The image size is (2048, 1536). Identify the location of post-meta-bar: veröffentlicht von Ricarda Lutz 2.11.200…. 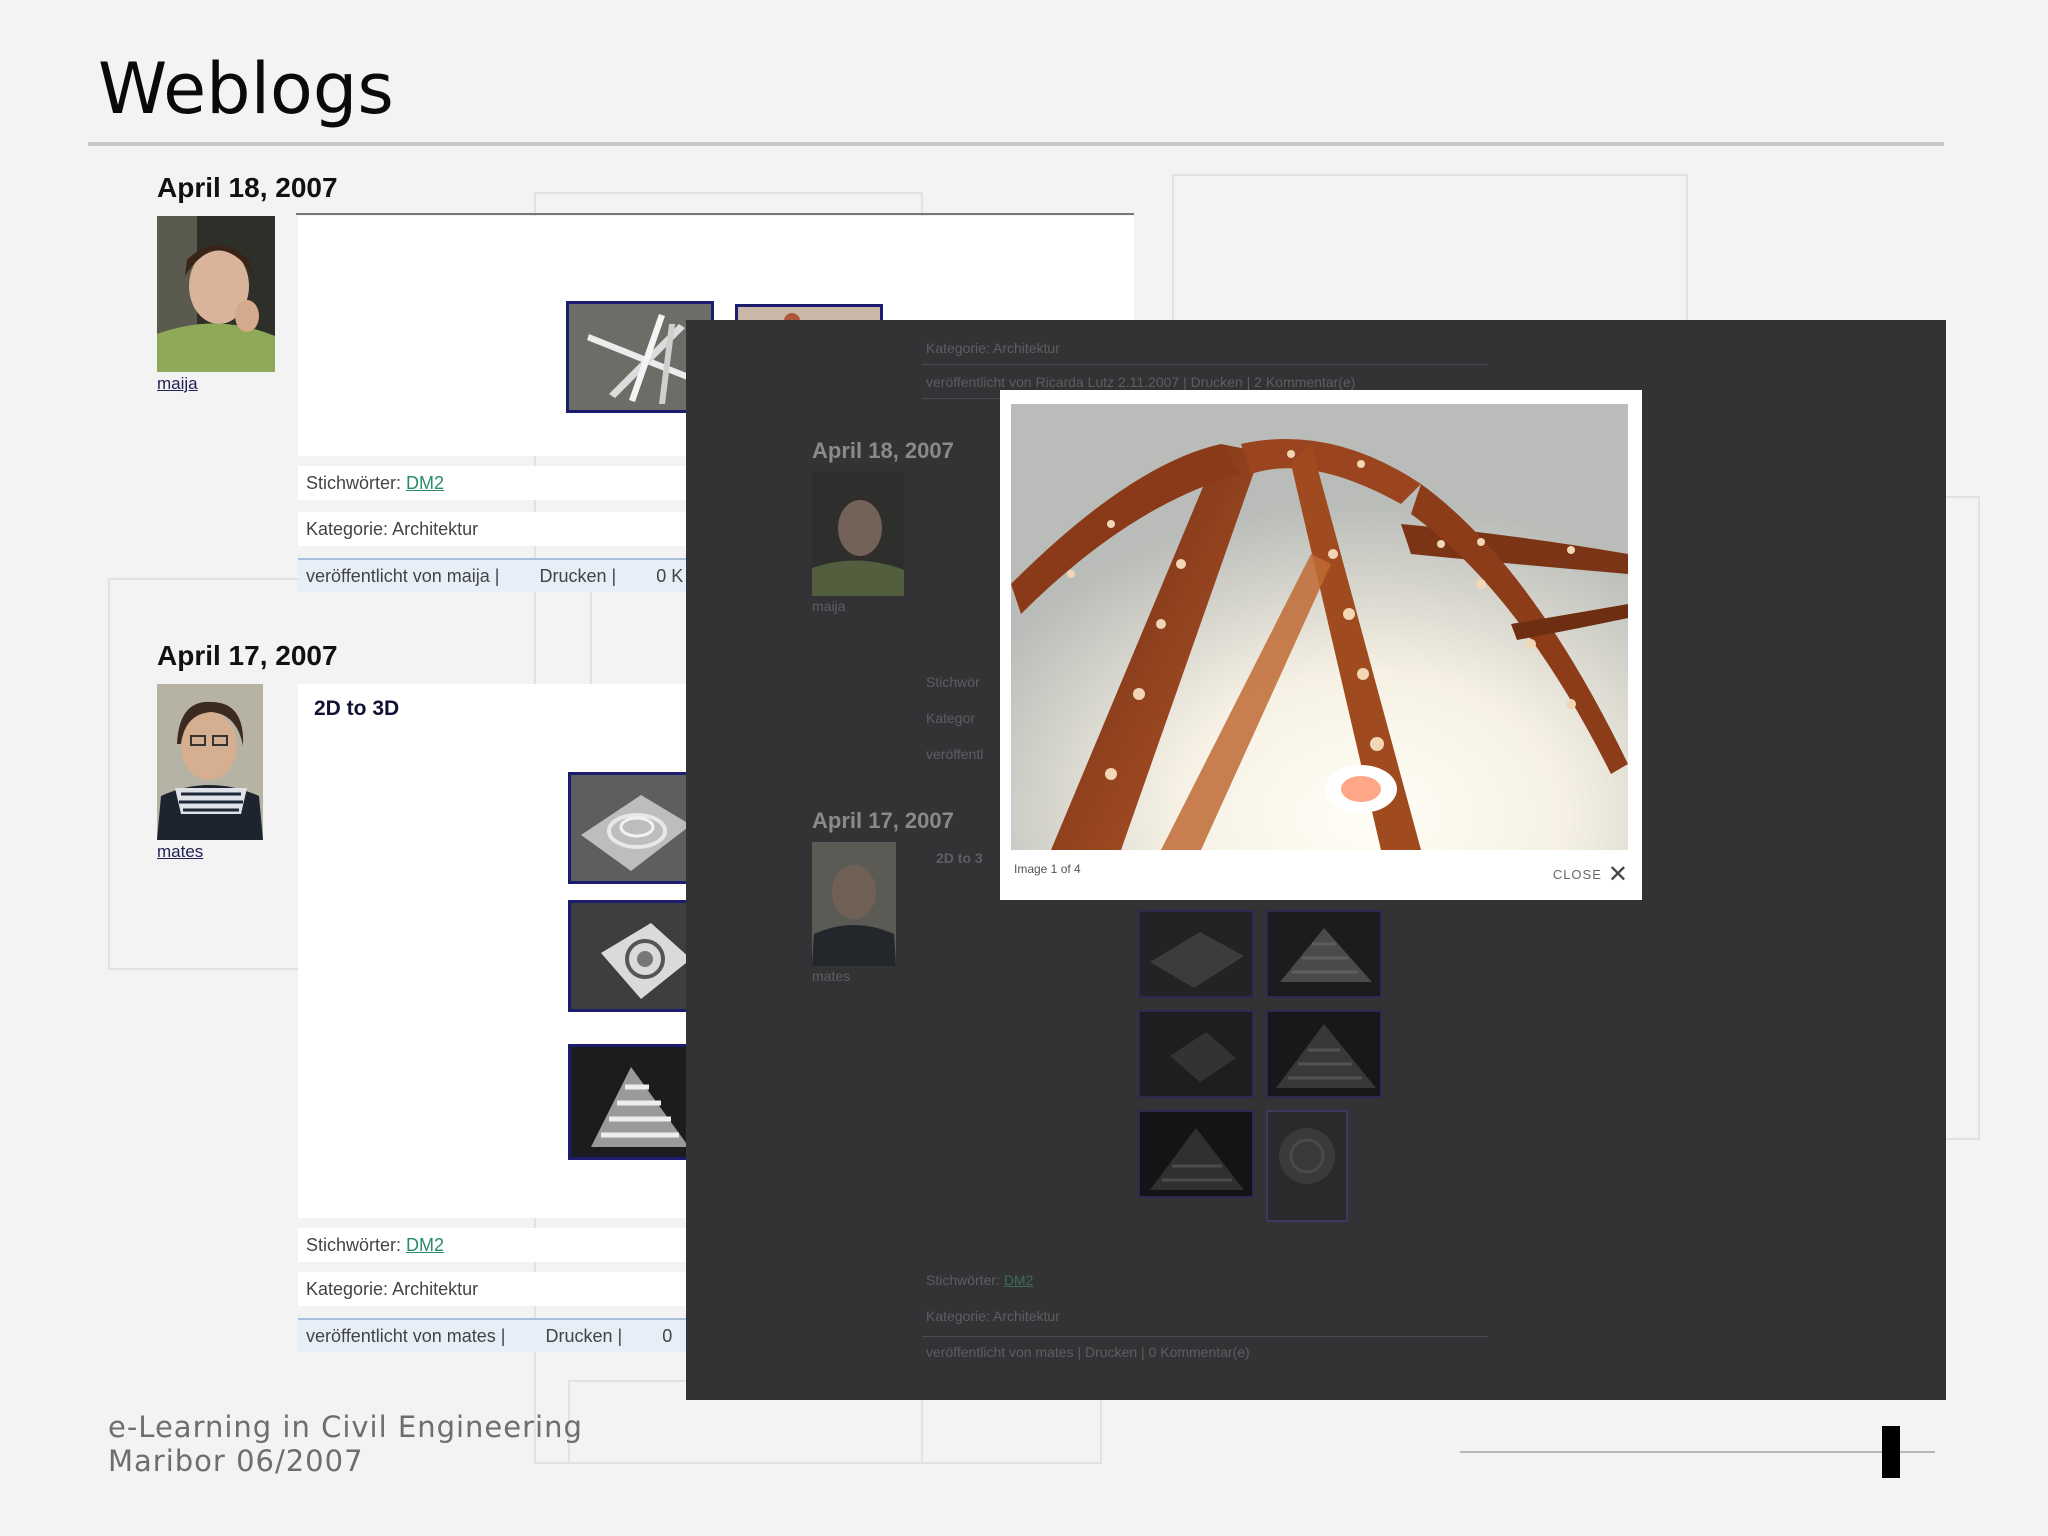
(1141, 382).